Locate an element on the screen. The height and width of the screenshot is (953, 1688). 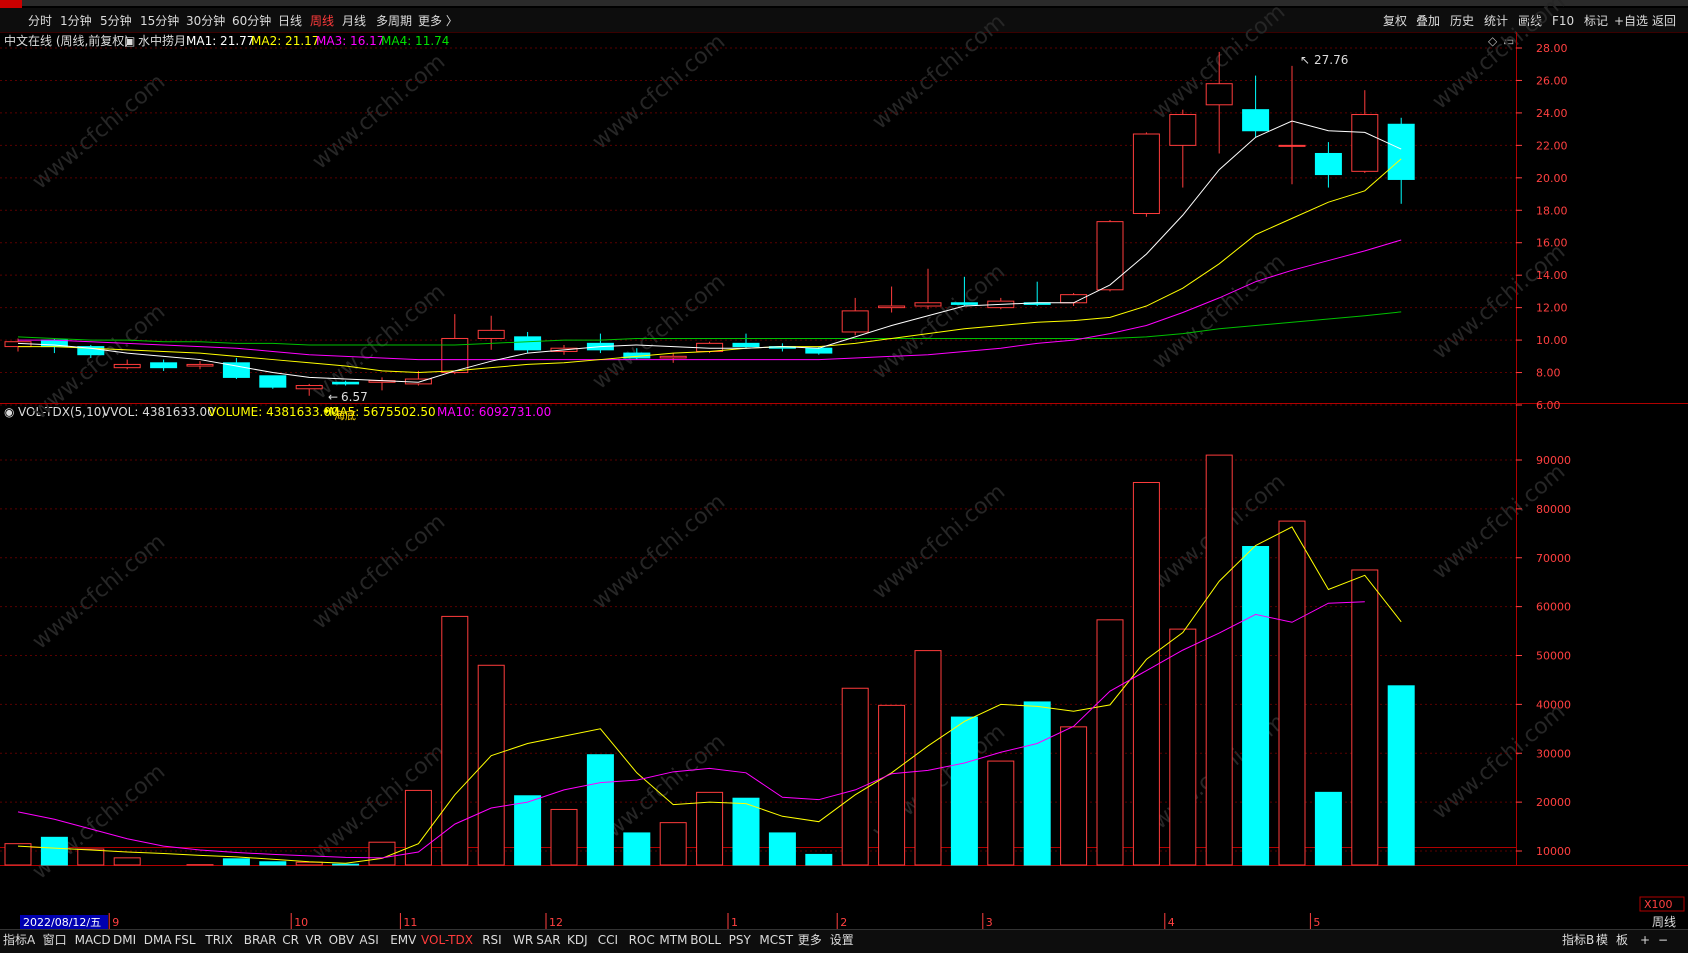
indicator-tab: CCI is located at coordinates (608, 940).